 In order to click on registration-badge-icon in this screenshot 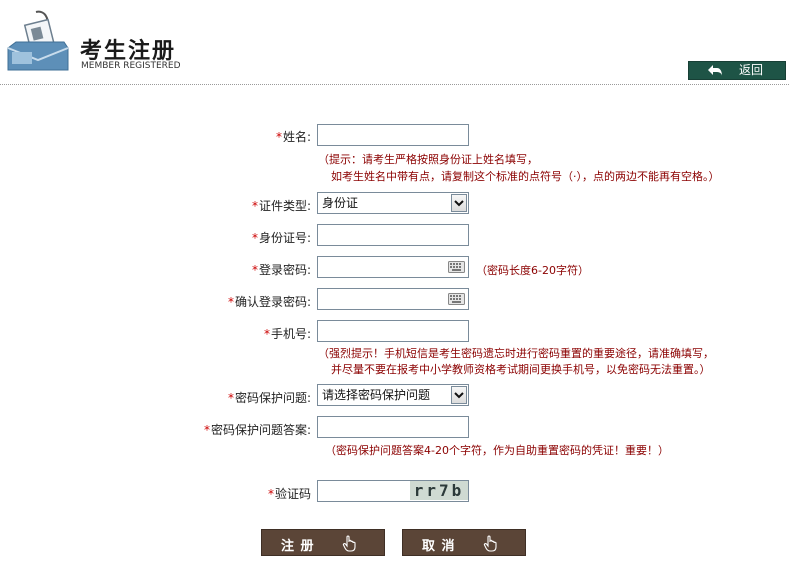, I will do `click(38, 40)`.